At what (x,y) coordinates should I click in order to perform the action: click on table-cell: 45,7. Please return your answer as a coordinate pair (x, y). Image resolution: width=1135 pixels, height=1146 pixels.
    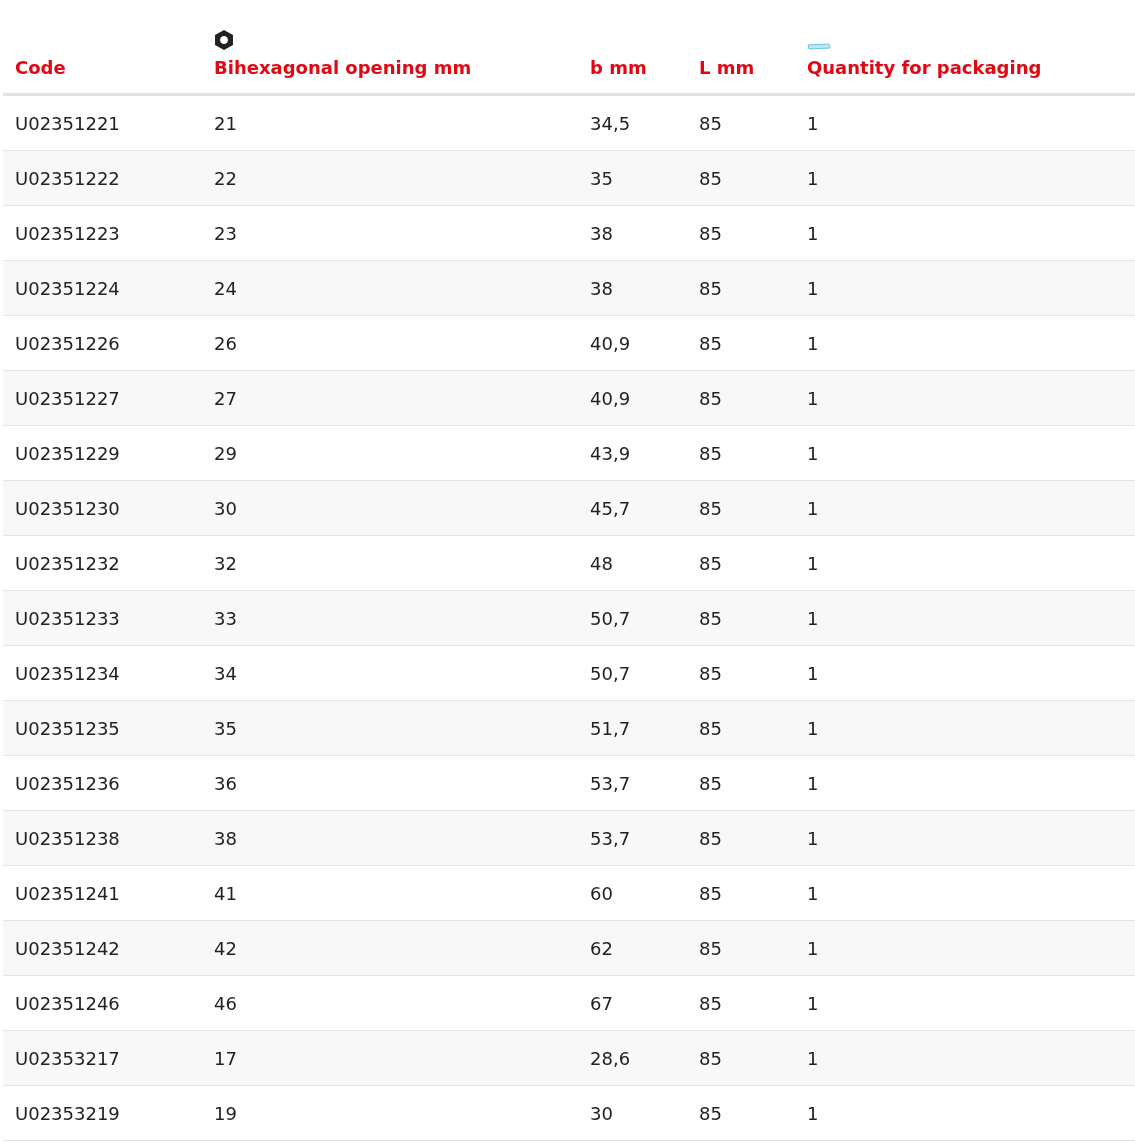
    Looking at the image, I should click on (632, 508).